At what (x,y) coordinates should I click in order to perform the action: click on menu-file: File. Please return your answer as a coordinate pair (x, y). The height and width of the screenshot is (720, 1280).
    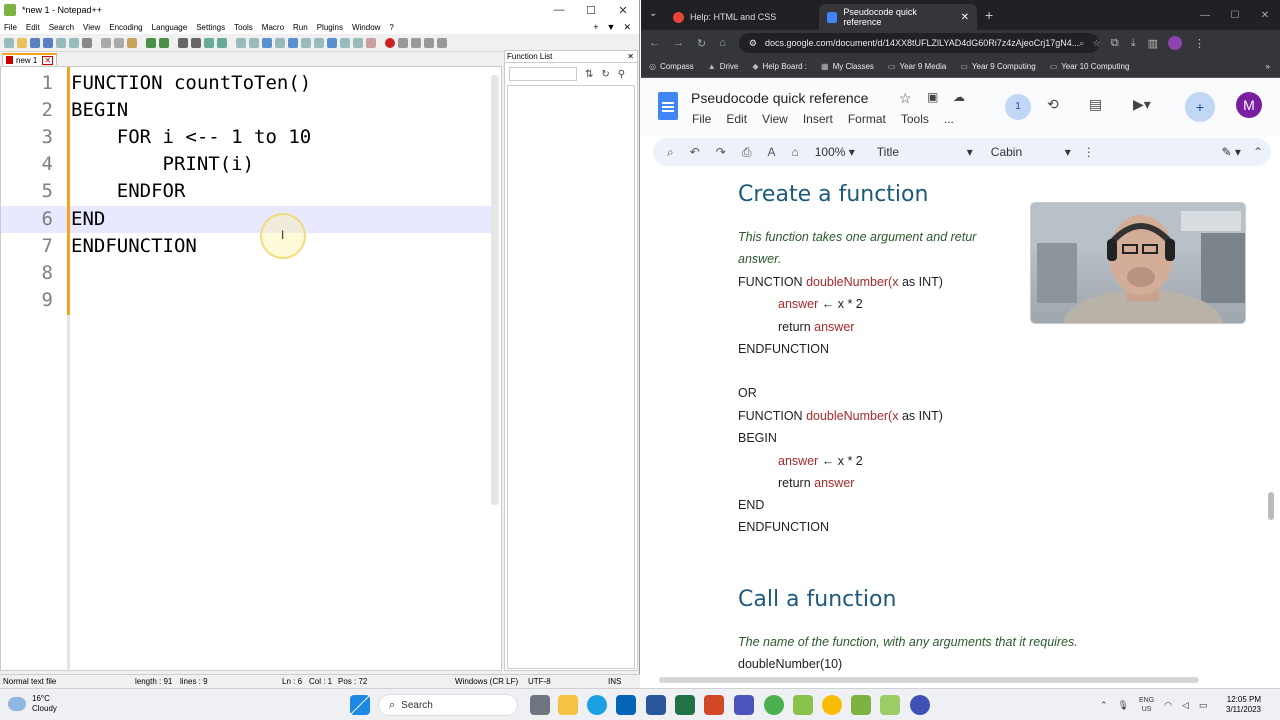
    Looking at the image, I should click on (10, 27).